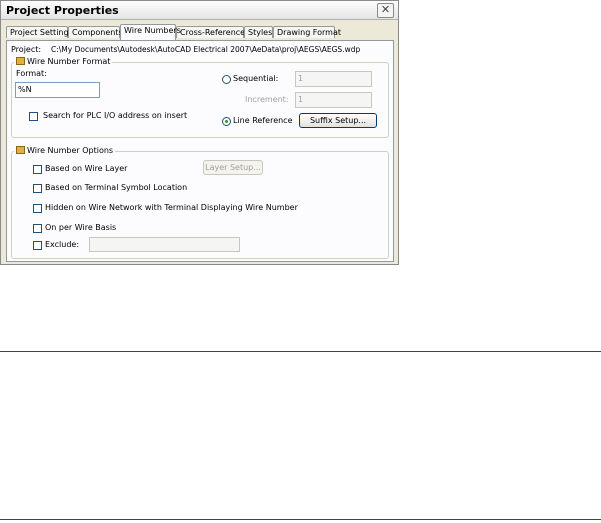  What do you see at coordinates (57, 90) in the screenshot?
I see `format-input: %N` at bounding box center [57, 90].